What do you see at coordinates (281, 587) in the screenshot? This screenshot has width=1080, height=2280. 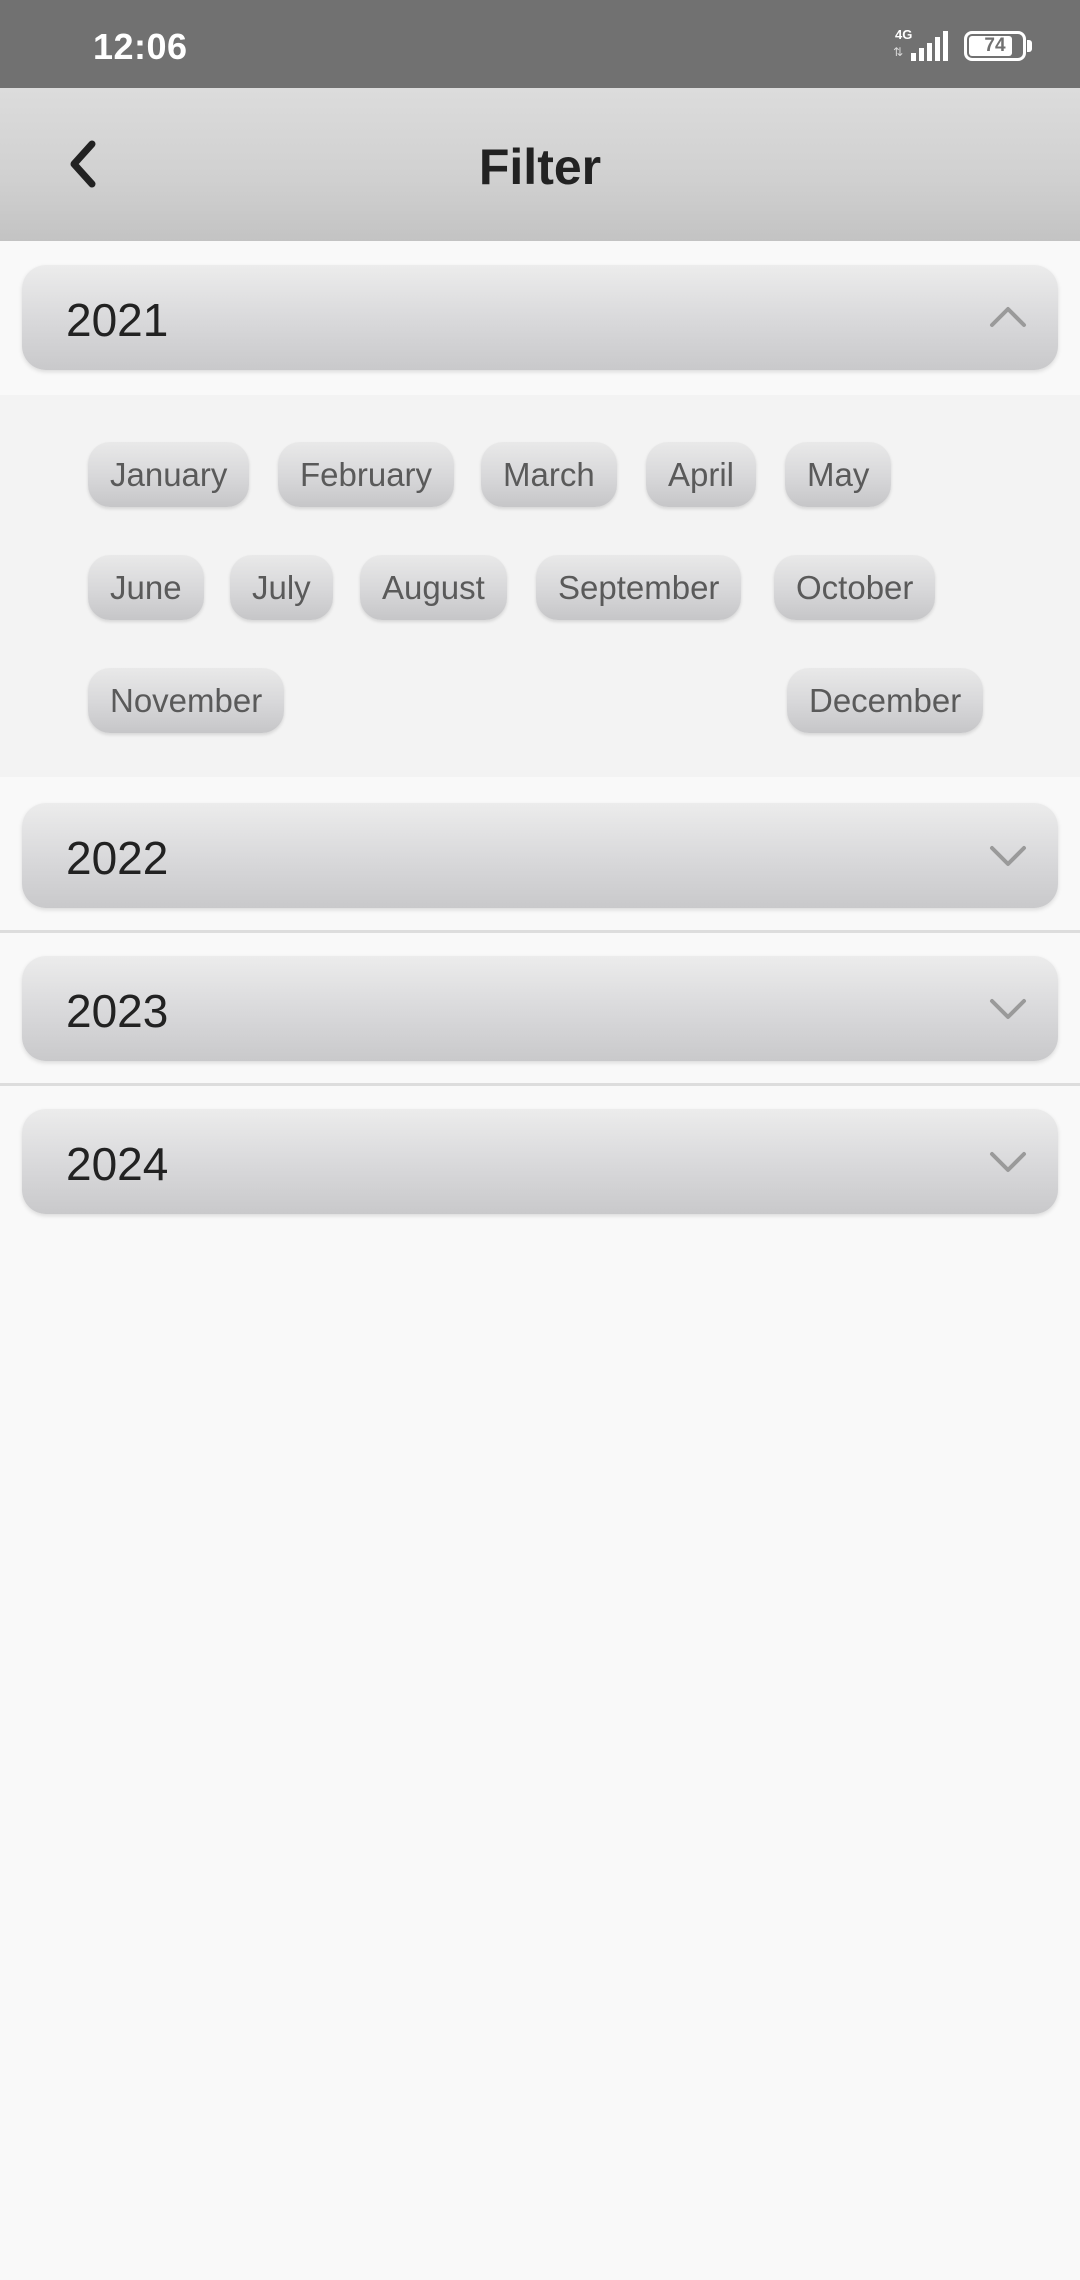 I see `month-chip-july: July` at bounding box center [281, 587].